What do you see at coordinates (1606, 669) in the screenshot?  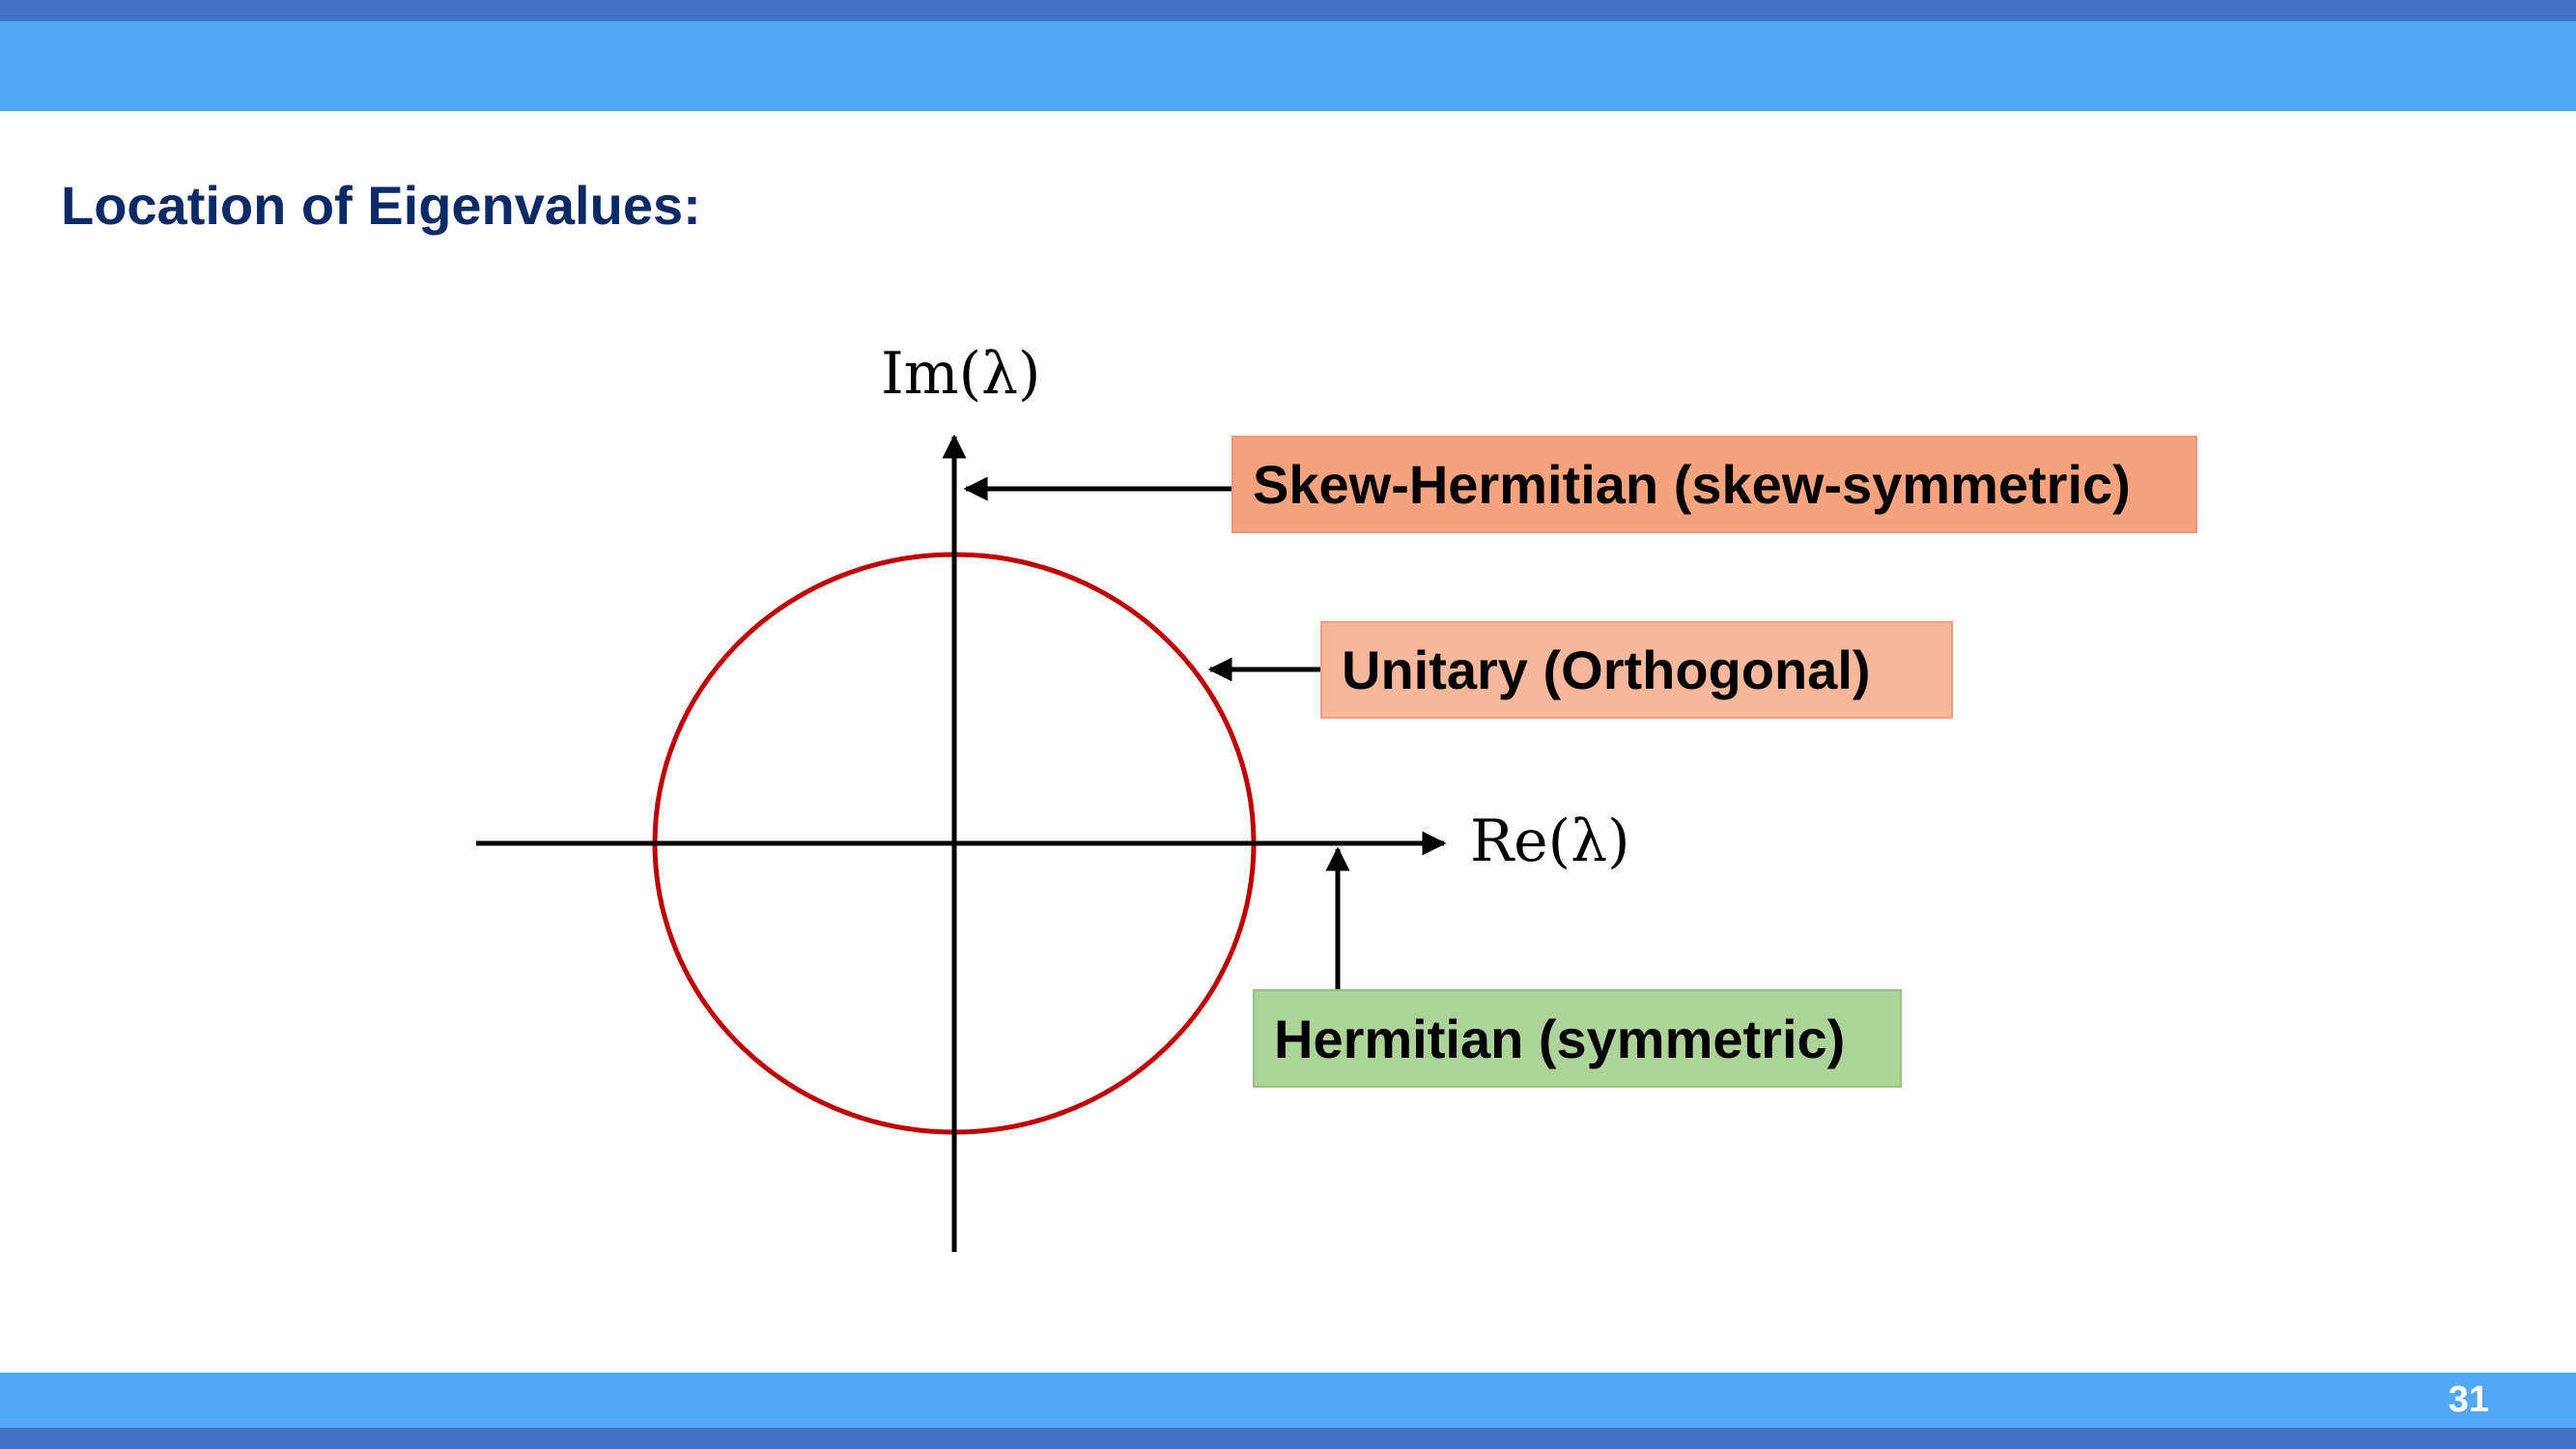 I see `unitary-label: Unitary (Orthogonal)` at bounding box center [1606, 669].